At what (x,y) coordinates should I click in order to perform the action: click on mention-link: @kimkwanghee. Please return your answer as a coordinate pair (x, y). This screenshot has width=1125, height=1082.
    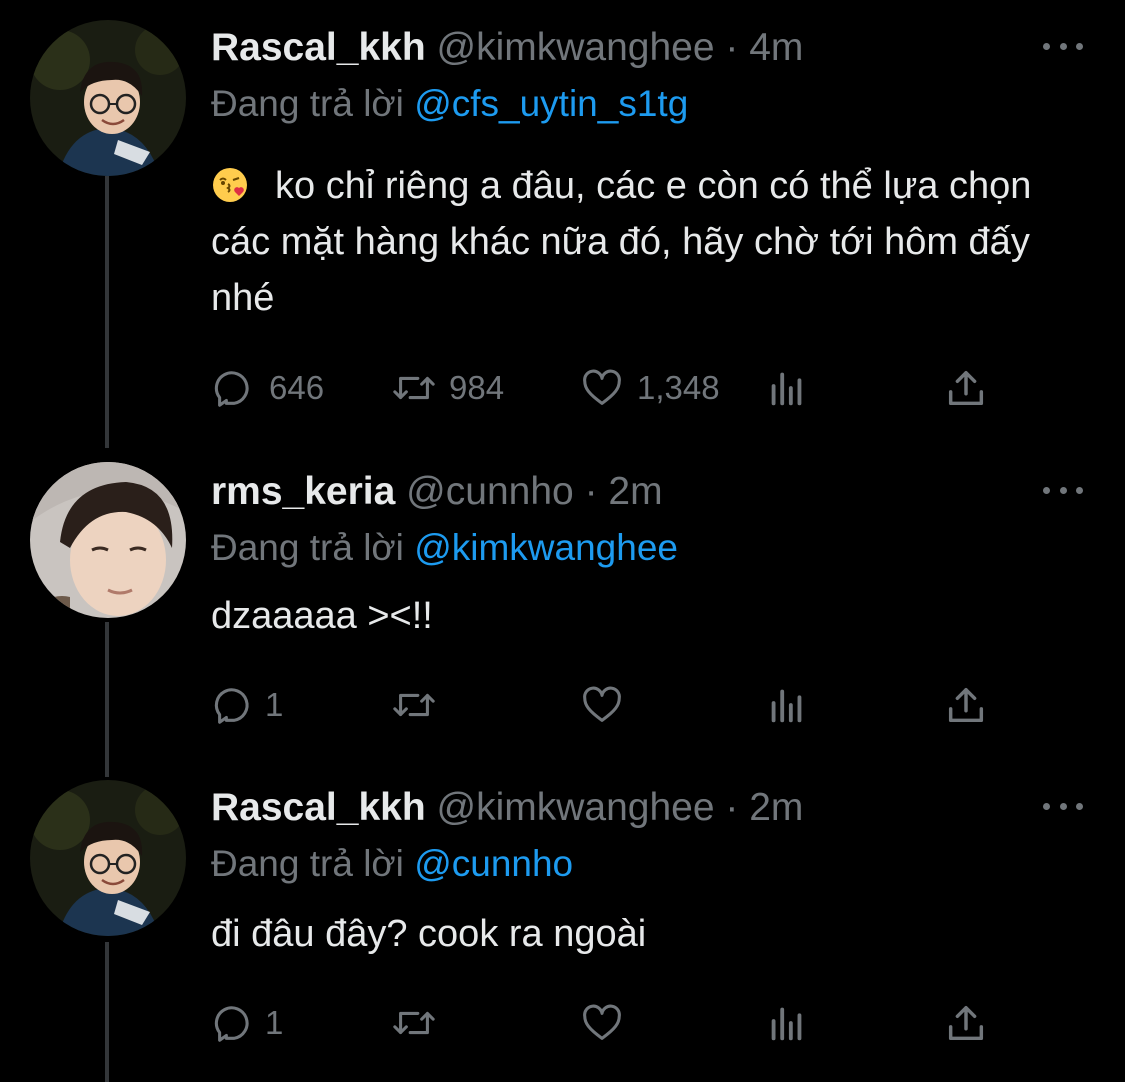
    Looking at the image, I should click on (546, 547).